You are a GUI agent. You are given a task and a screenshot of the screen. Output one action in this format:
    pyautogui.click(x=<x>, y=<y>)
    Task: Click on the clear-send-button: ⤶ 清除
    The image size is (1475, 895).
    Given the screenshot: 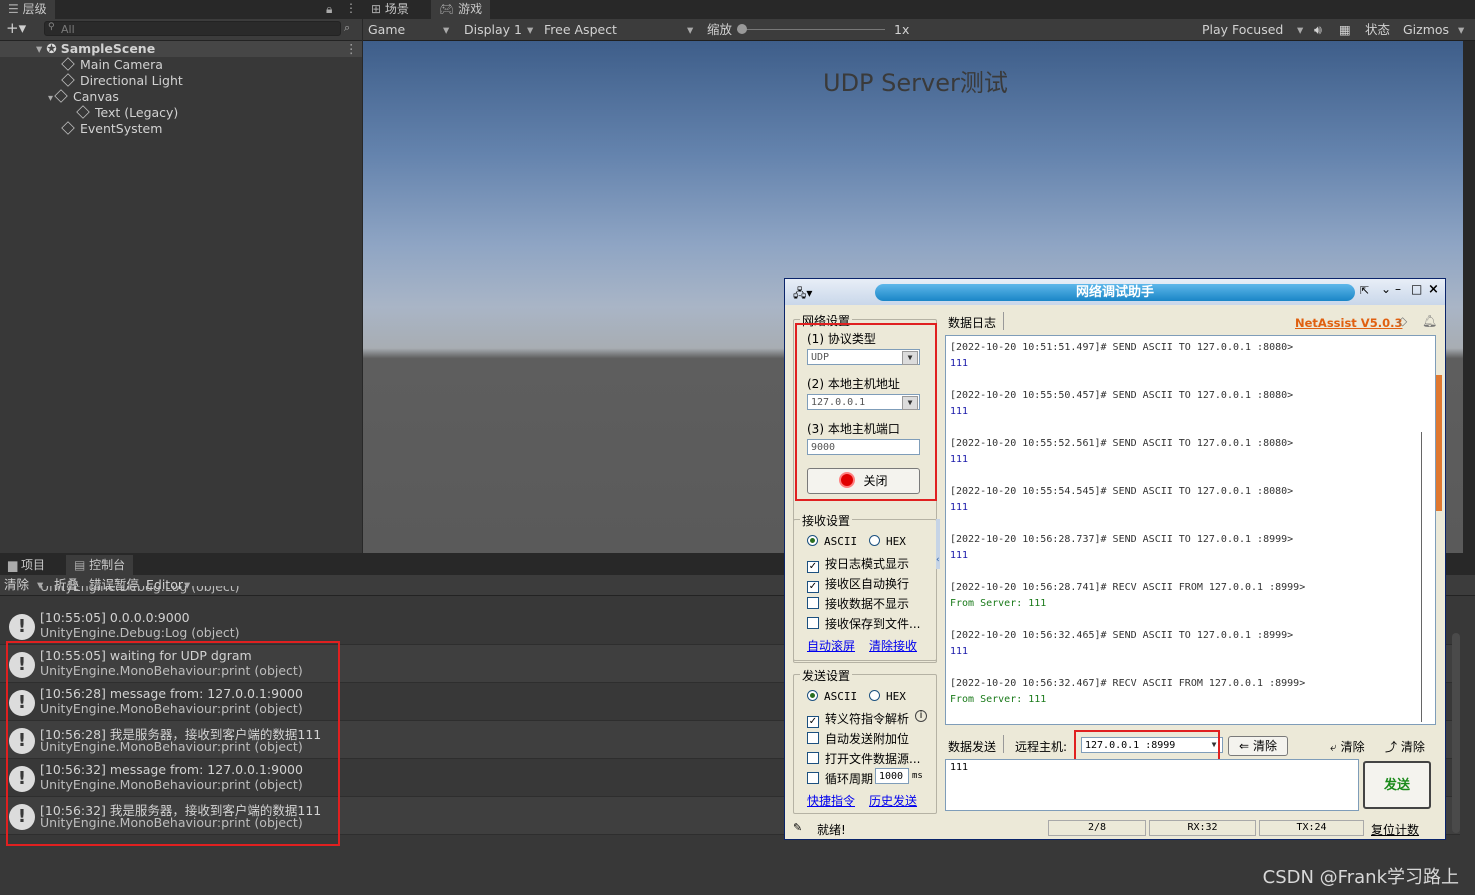 What is the action you would take?
    pyautogui.click(x=1347, y=746)
    